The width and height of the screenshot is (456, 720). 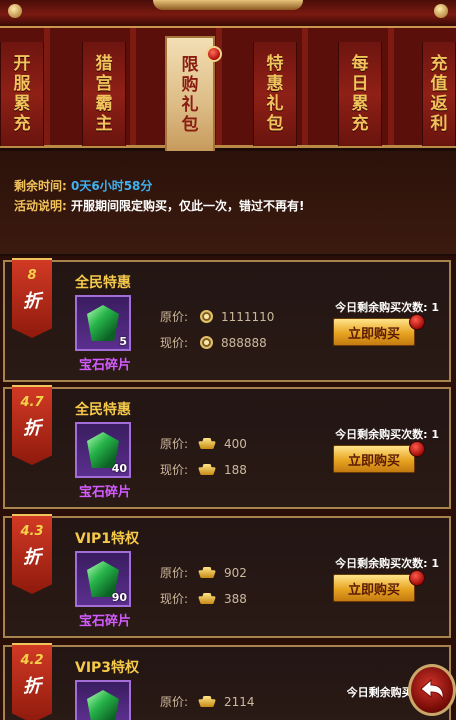 I want to click on activity-desc-value: 开服期间限定购买，仅此一次，错过不再有!, so click(x=188, y=206).